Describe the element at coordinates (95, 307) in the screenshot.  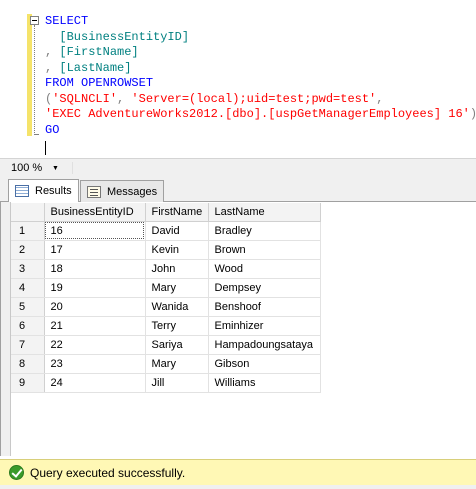
I see `grid-cell: 20` at that location.